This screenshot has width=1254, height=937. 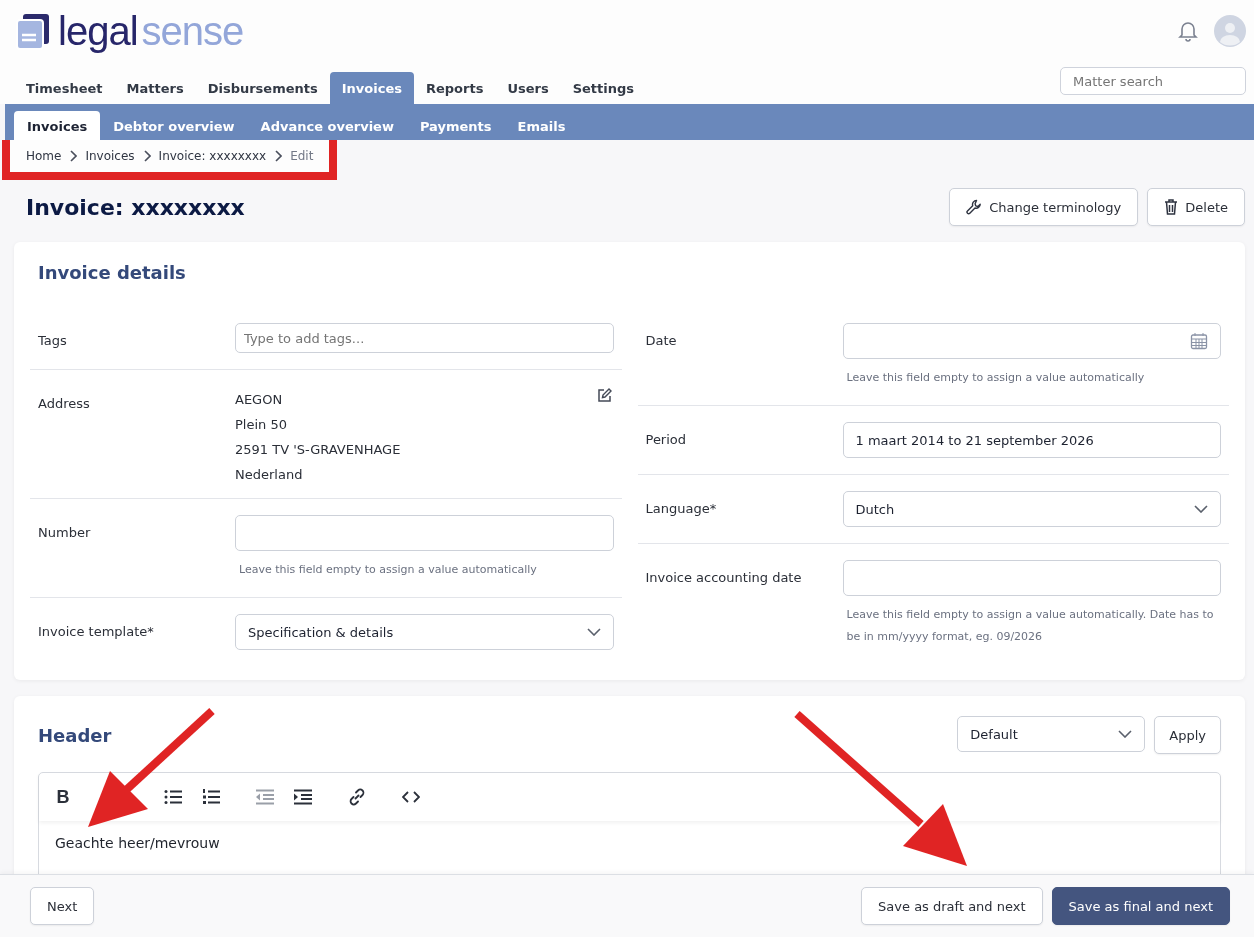 What do you see at coordinates (1044, 207) in the screenshot?
I see `action-button: Change terminology` at bounding box center [1044, 207].